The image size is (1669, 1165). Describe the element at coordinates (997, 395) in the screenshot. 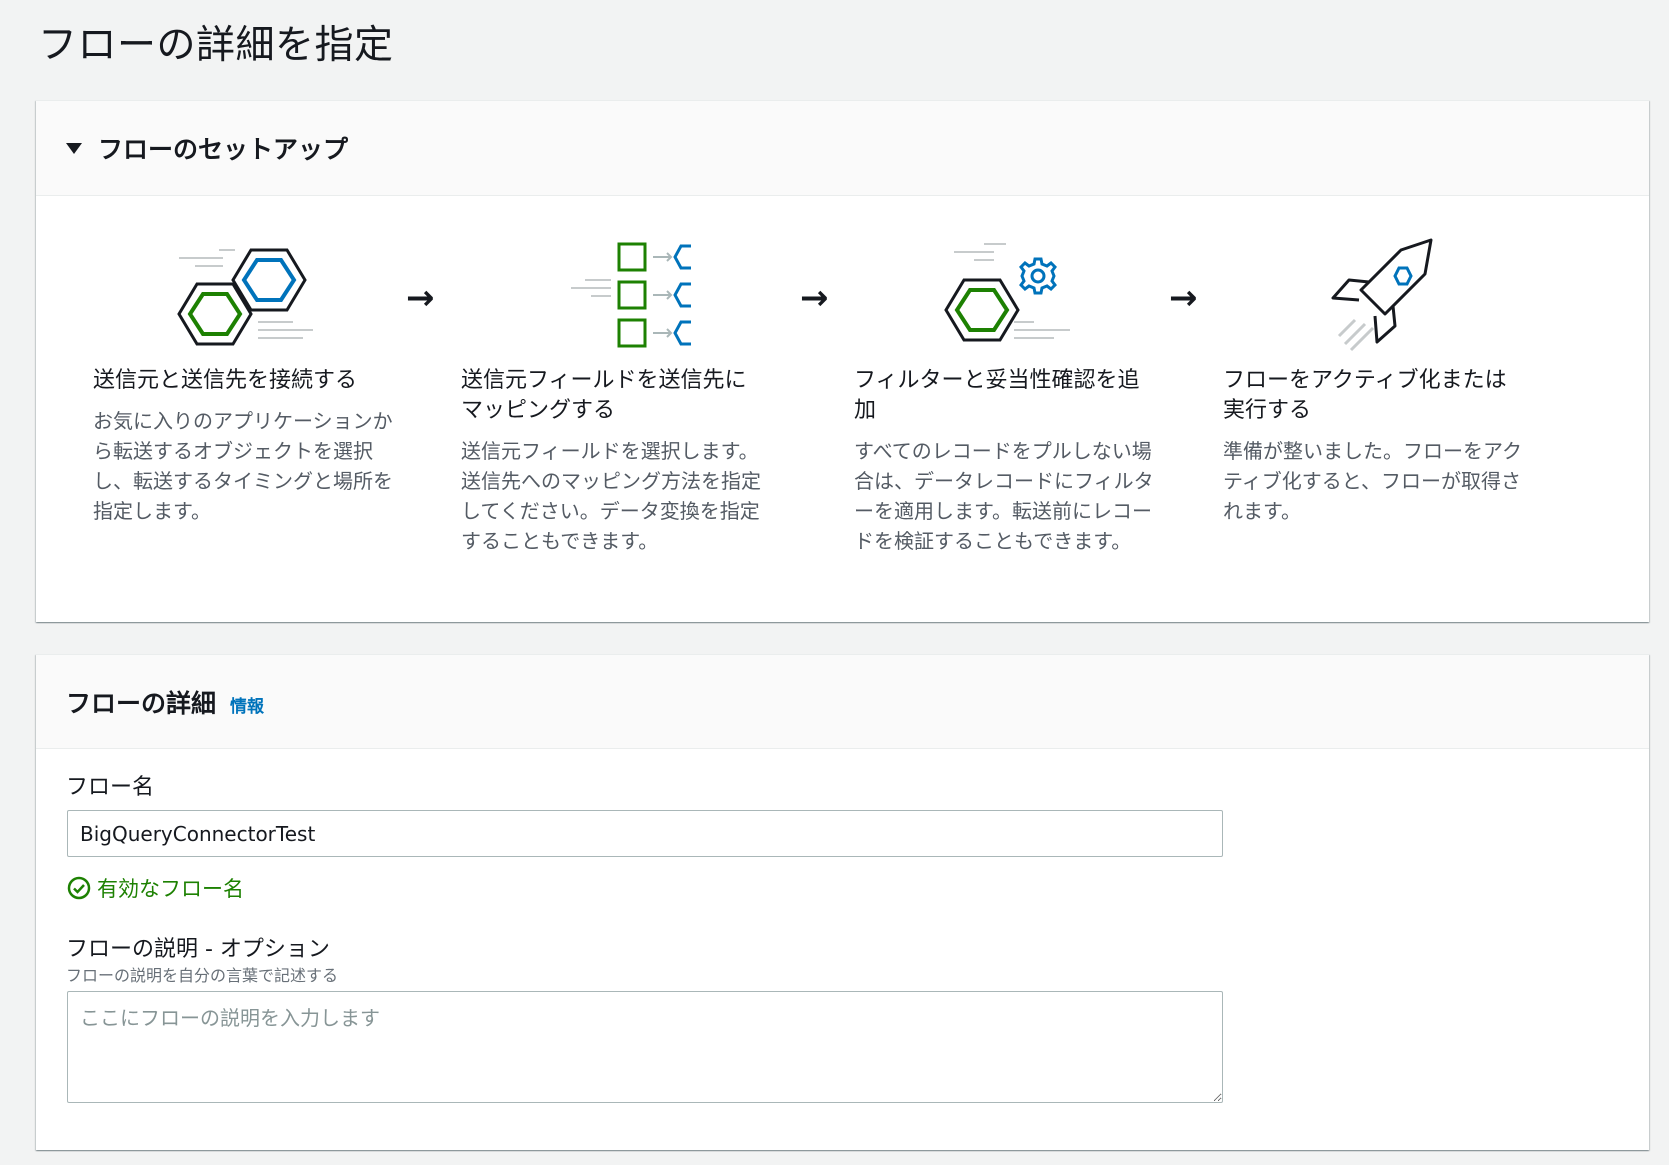

I see `step-title: フィルターと妥当性確認を追加` at that location.